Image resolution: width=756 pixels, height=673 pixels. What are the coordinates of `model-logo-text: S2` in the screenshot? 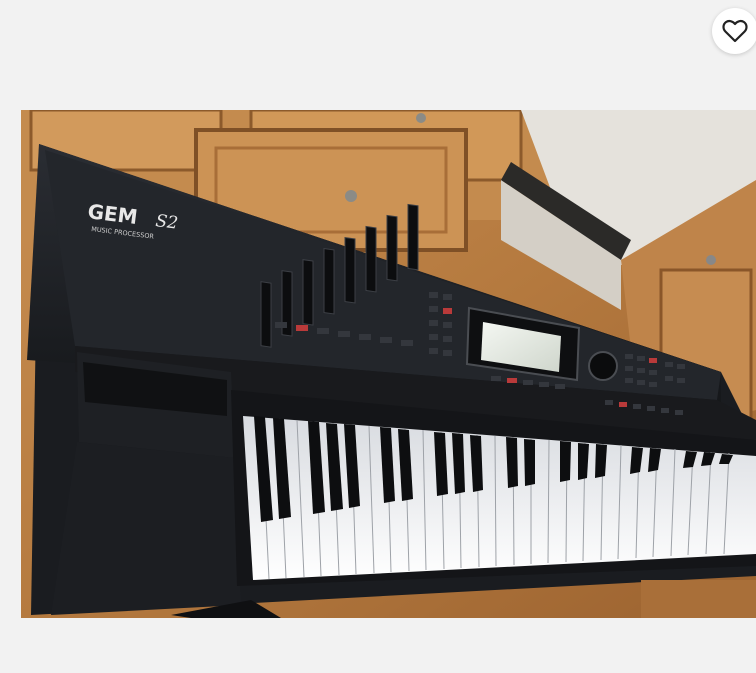 It's located at (166, 222).